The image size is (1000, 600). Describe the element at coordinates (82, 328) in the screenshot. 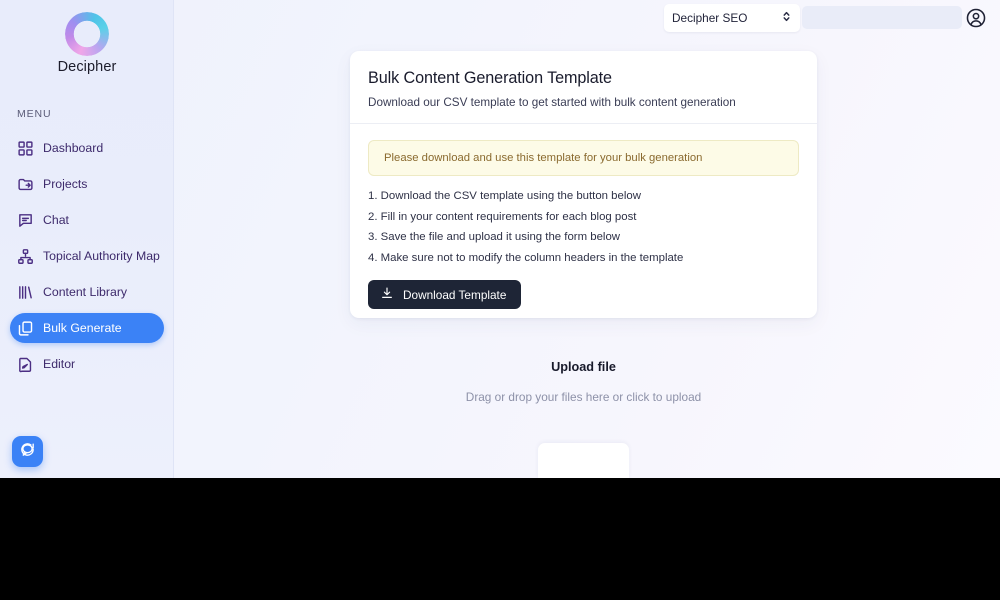

I see `sidebar-item-label: Bulk Generate` at that location.